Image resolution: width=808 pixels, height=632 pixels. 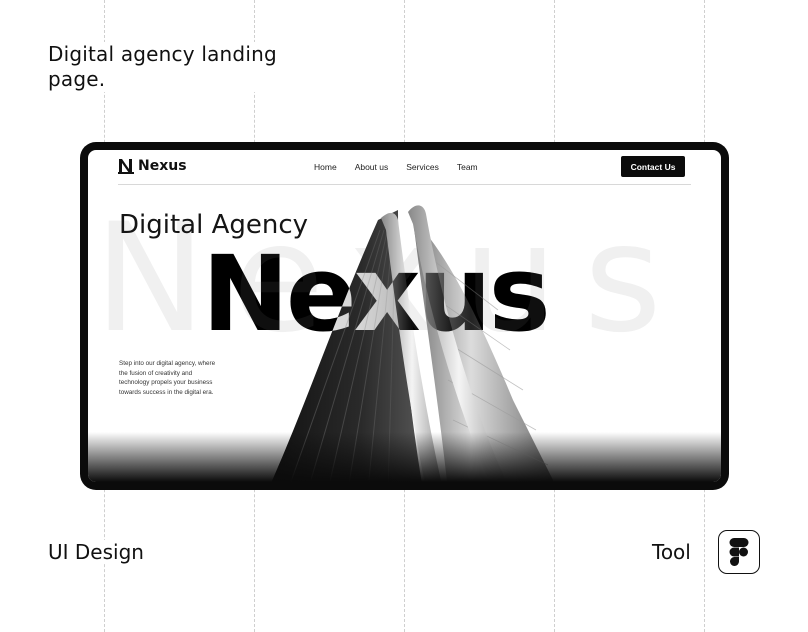 I want to click on brand-name: Nexus, so click(x=162, y=166).